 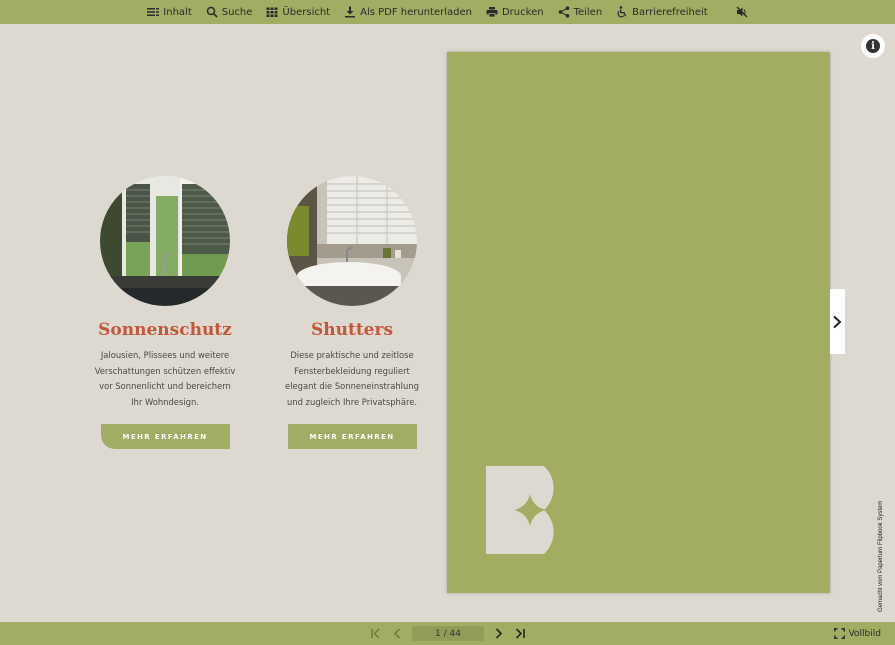 What do you see at coordinates (165, 386) in the screenshot?
I see `desc-line: vor Sonnenlicht und bereichern` at bounding box center [165, 386].